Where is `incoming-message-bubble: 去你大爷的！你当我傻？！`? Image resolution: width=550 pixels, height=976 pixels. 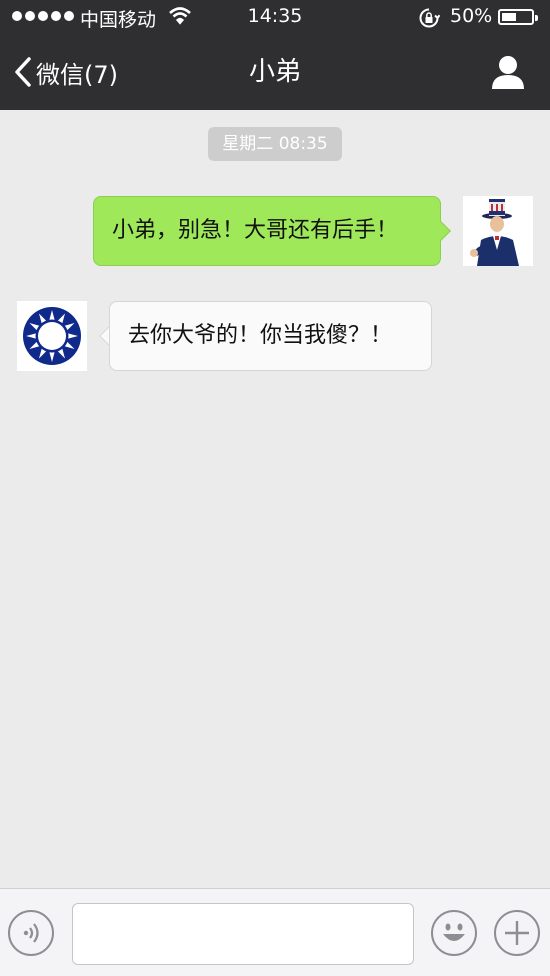 incoming-message-bubble: 去你大爷的！你当我傻？！ is located at coordinates (270, 336).